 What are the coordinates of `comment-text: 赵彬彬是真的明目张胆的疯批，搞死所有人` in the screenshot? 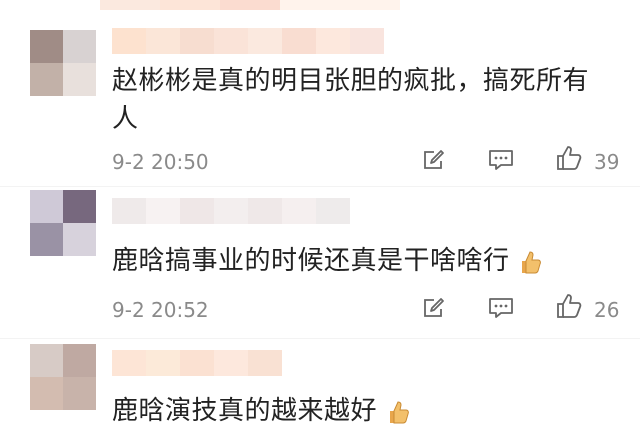 It's located at (351, 100).